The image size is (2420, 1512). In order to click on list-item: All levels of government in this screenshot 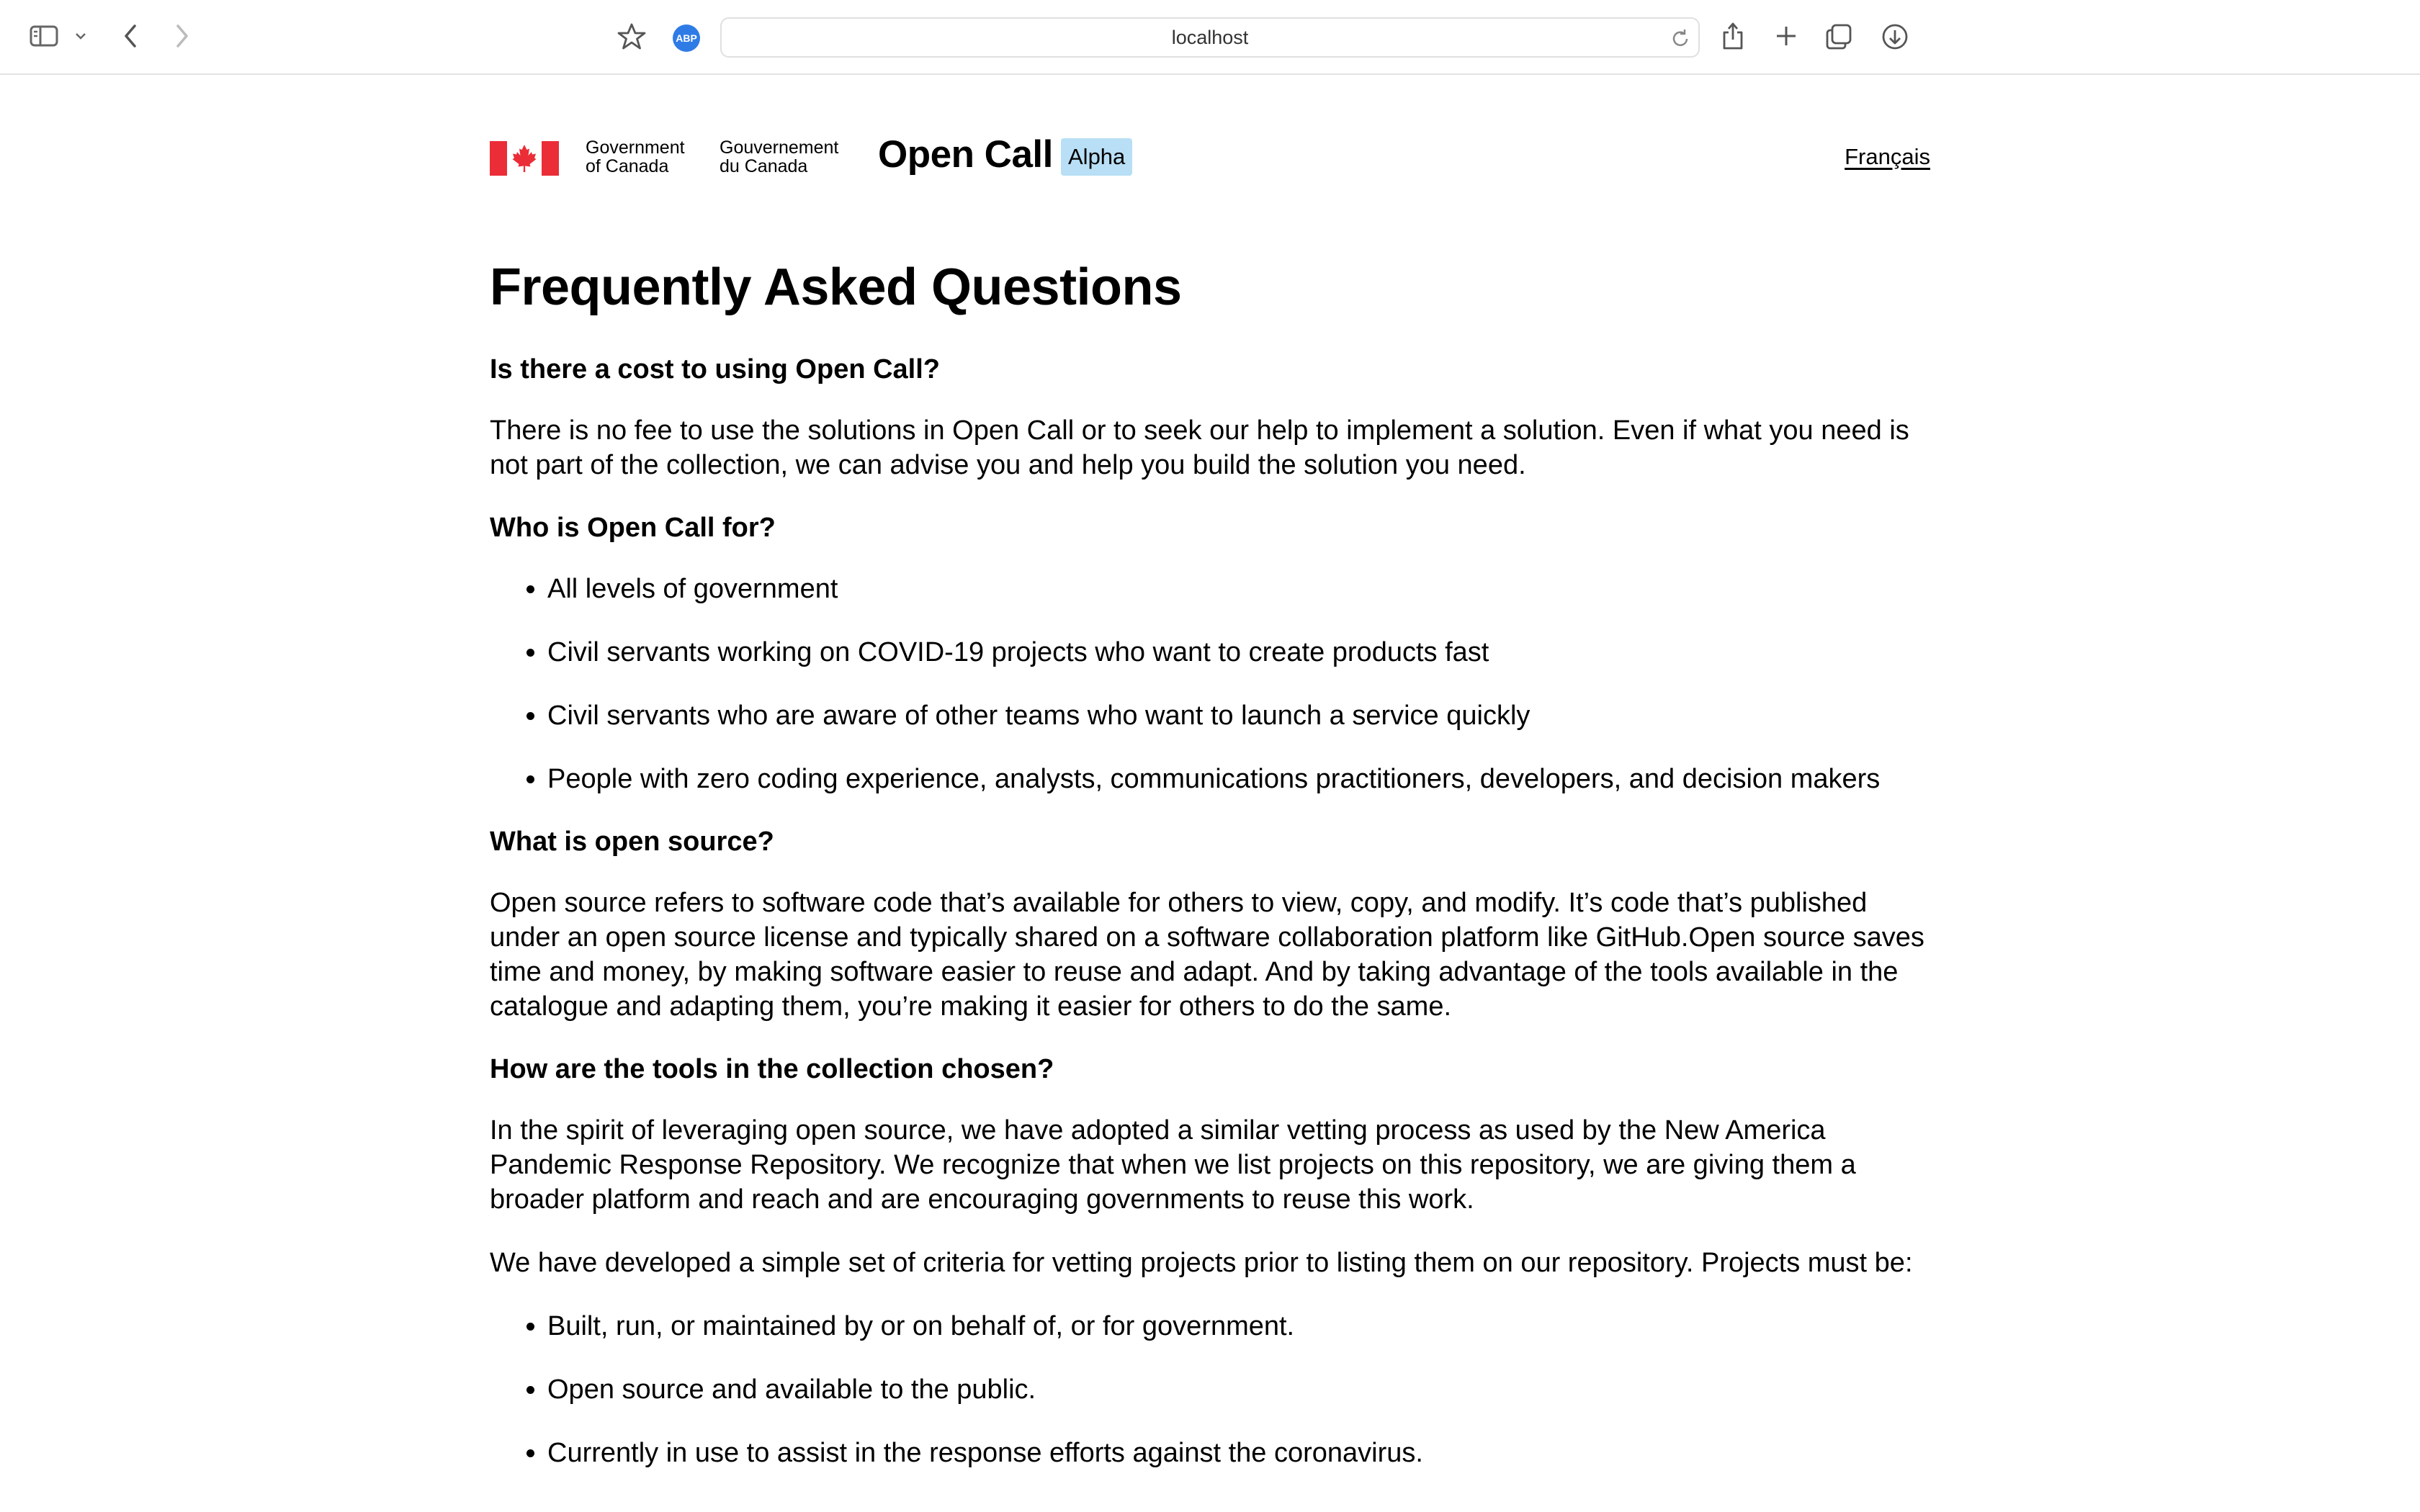, I will do `click(1238, 589)`.